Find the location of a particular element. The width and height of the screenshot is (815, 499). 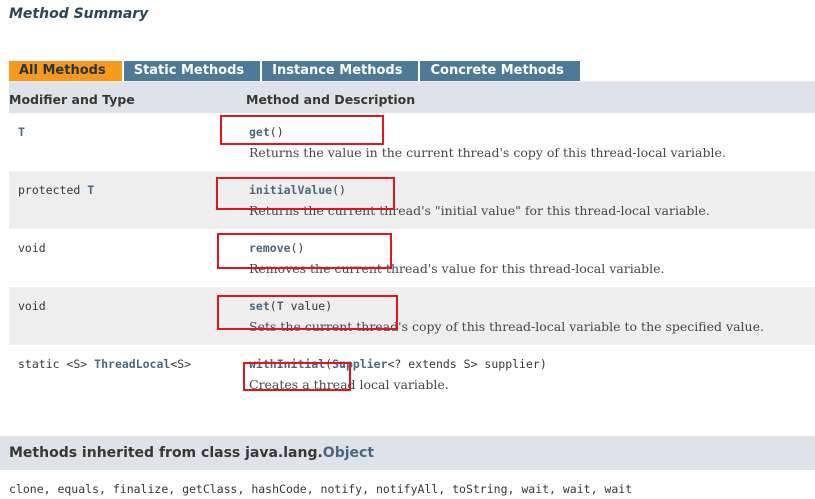

modifier-type: protected T is located at coordinates (56, 190).